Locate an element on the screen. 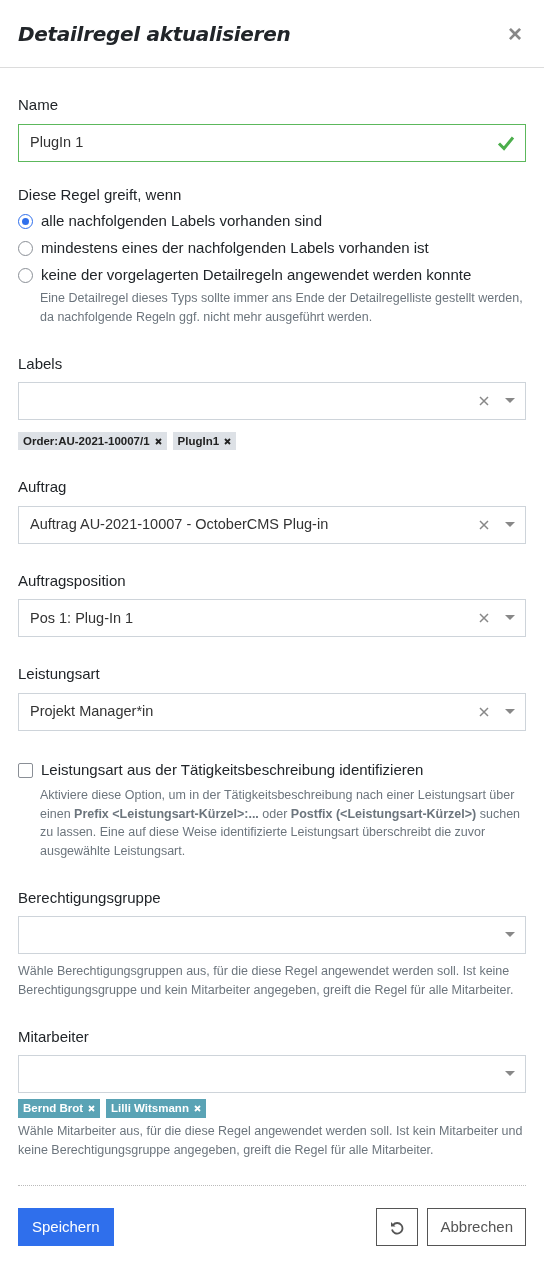 The height and width of the screenshot is (1267, 544). cancel-button: Abbrechen is located at coordinates (476, 1227).